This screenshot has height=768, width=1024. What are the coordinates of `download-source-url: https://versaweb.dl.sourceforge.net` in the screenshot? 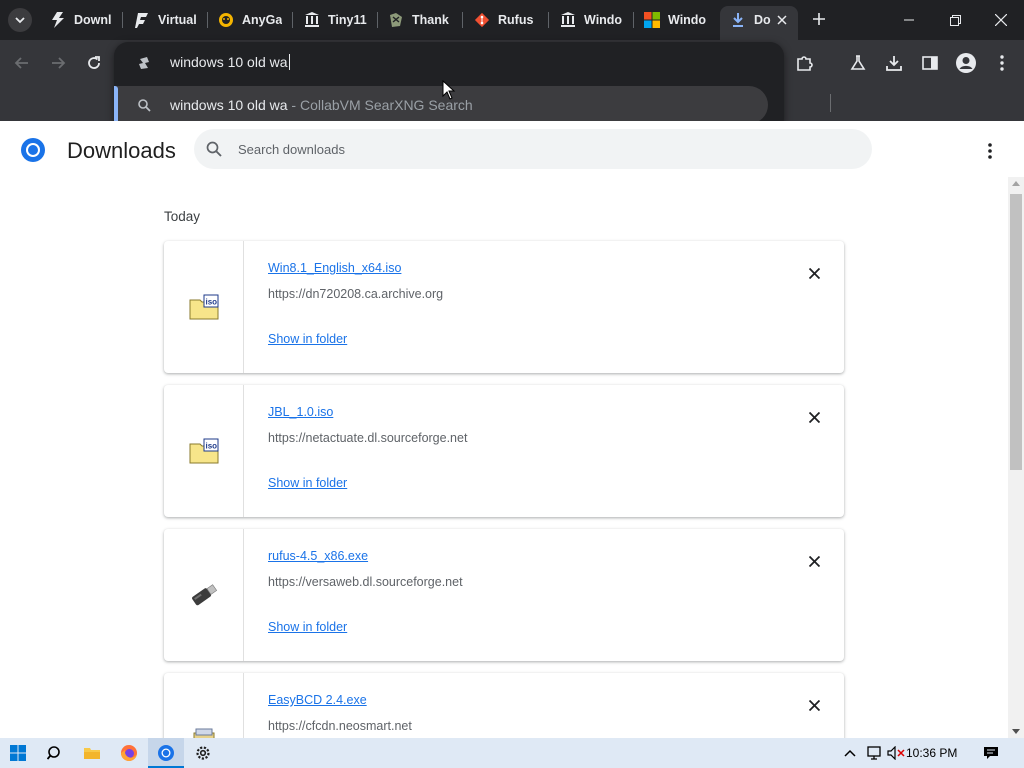 It's located at (365, 582).